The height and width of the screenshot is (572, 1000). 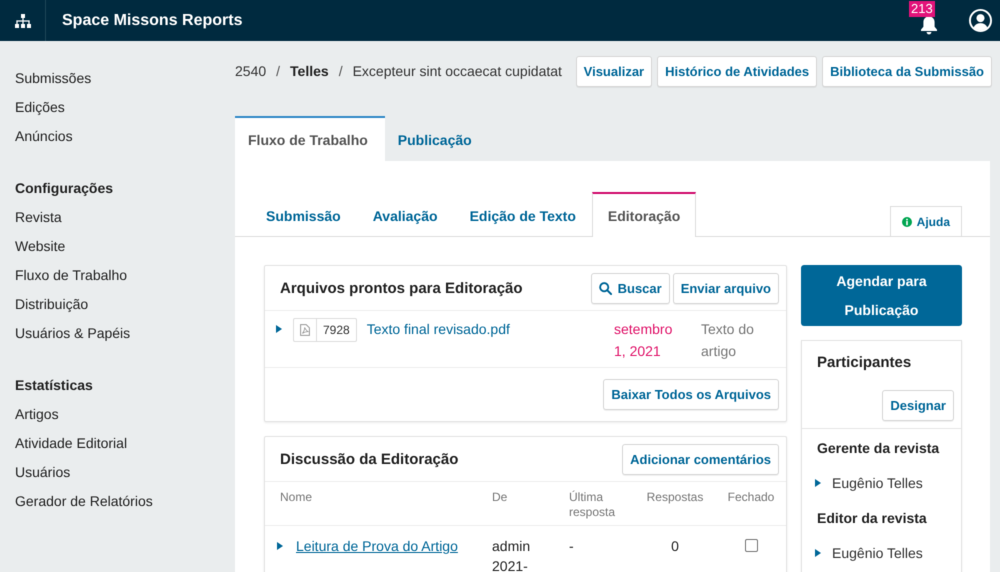 What do you see at coordinates (336, 330) in the screenshot?
I see `file-id: 7928` at bounding box center [336, 330].